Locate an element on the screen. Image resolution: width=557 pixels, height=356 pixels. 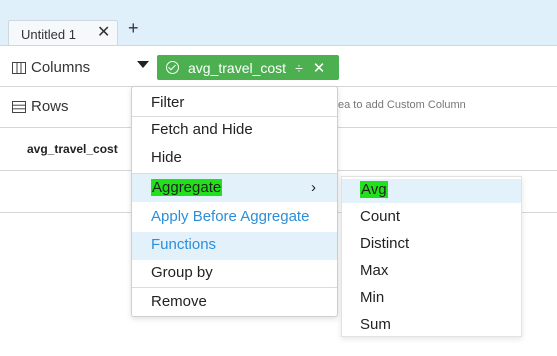
menu-item-fetch-and-hide: Fetch and Hide is located at coordinates (234, 130).